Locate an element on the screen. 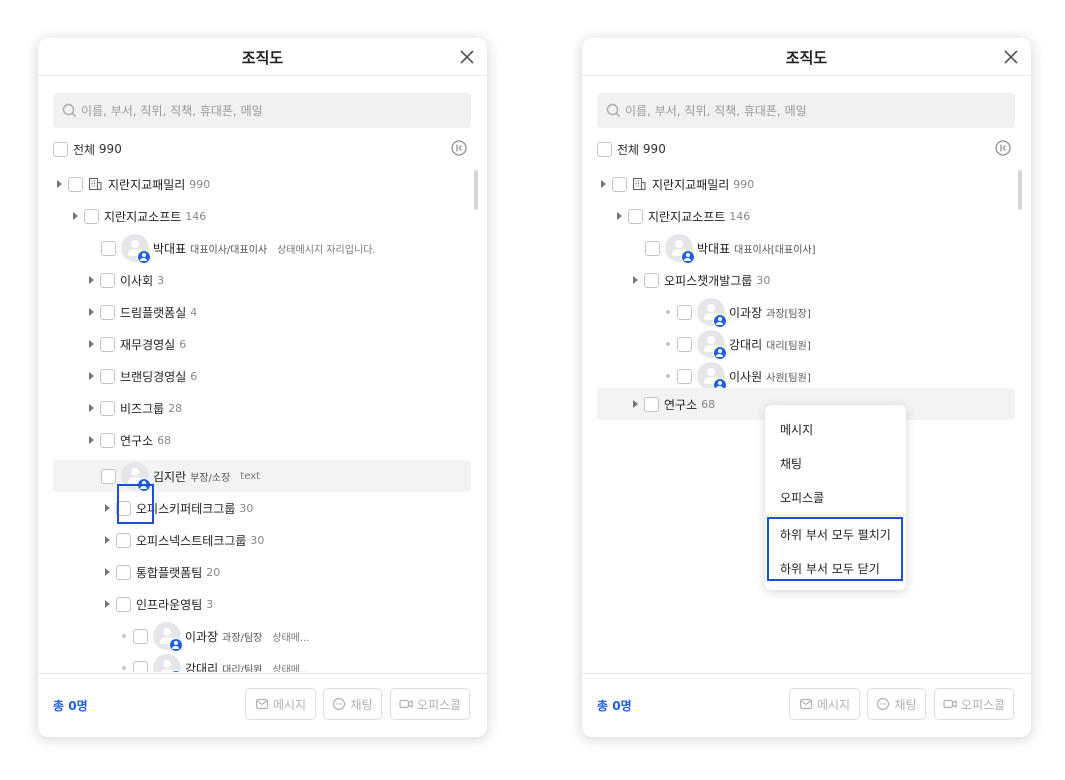 The height and width of the screenshot is (780, 1065). tree-node-person: 박대표 대표이사[대표이사] is located at coordinates (806, 248).